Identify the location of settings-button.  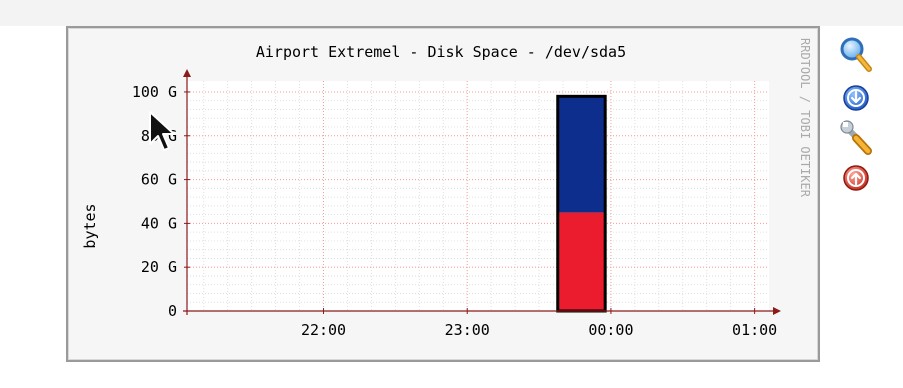
(856, 138).